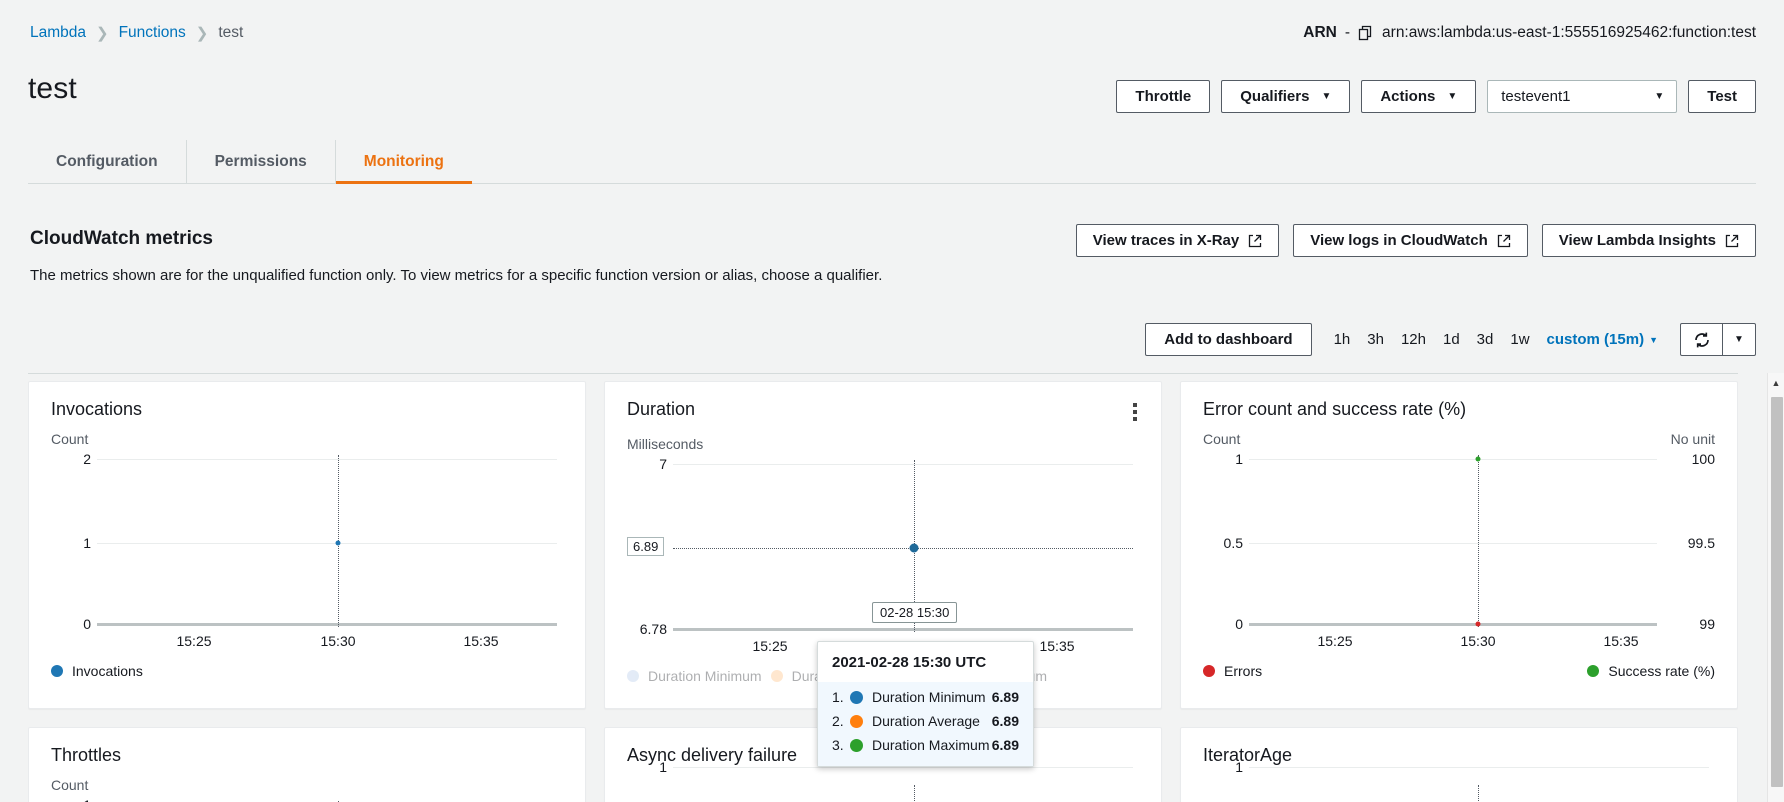 Image resolution: width=1784 pixels, height=802 pixels. Describe the element at coordinates (1478, 459) in the screenshot. I see `success-rate-data-point` at that location.